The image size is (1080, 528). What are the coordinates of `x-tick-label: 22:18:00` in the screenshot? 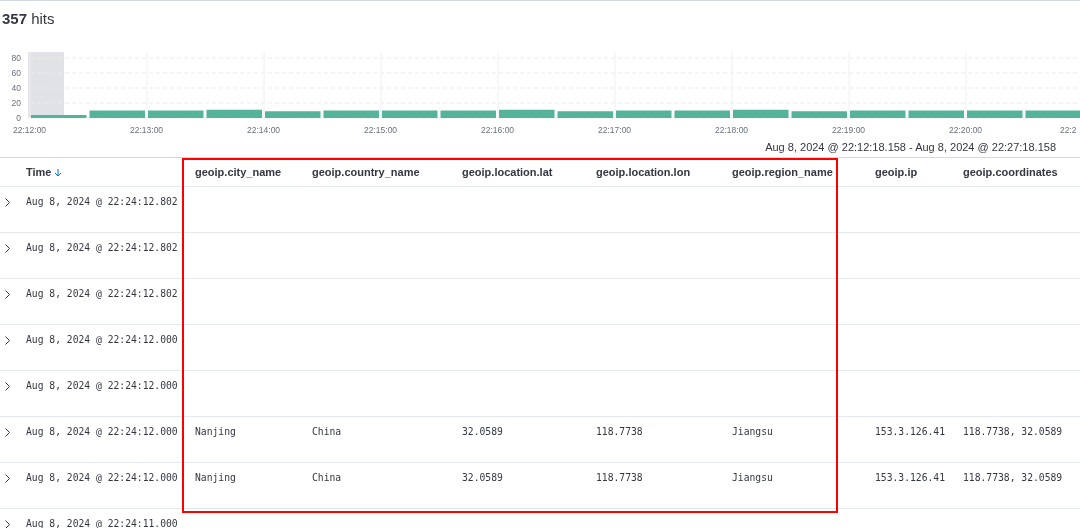 It's located at (732, 130).